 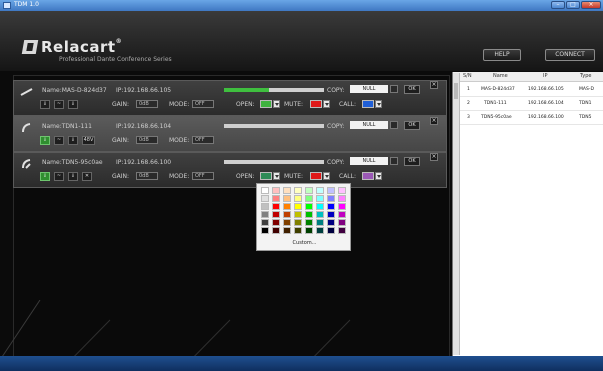 I want to click on mute-x-button: ✕, so click(x=87, y=176).